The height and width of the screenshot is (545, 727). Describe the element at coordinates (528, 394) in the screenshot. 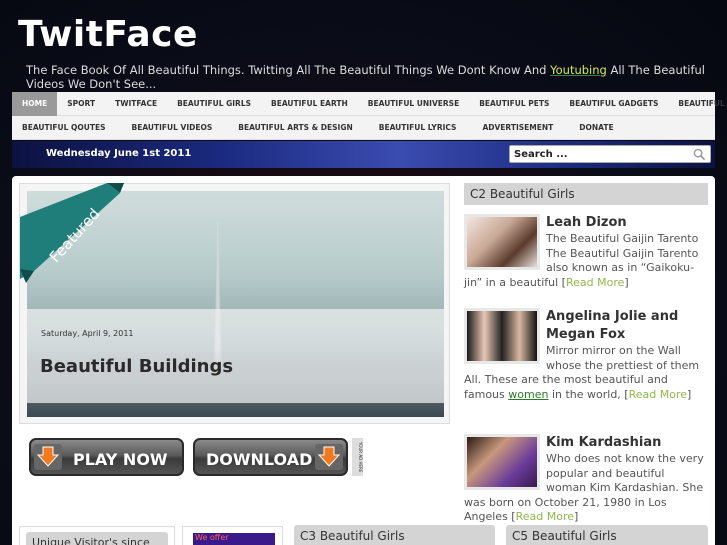

I see `women-link: women` at that location.